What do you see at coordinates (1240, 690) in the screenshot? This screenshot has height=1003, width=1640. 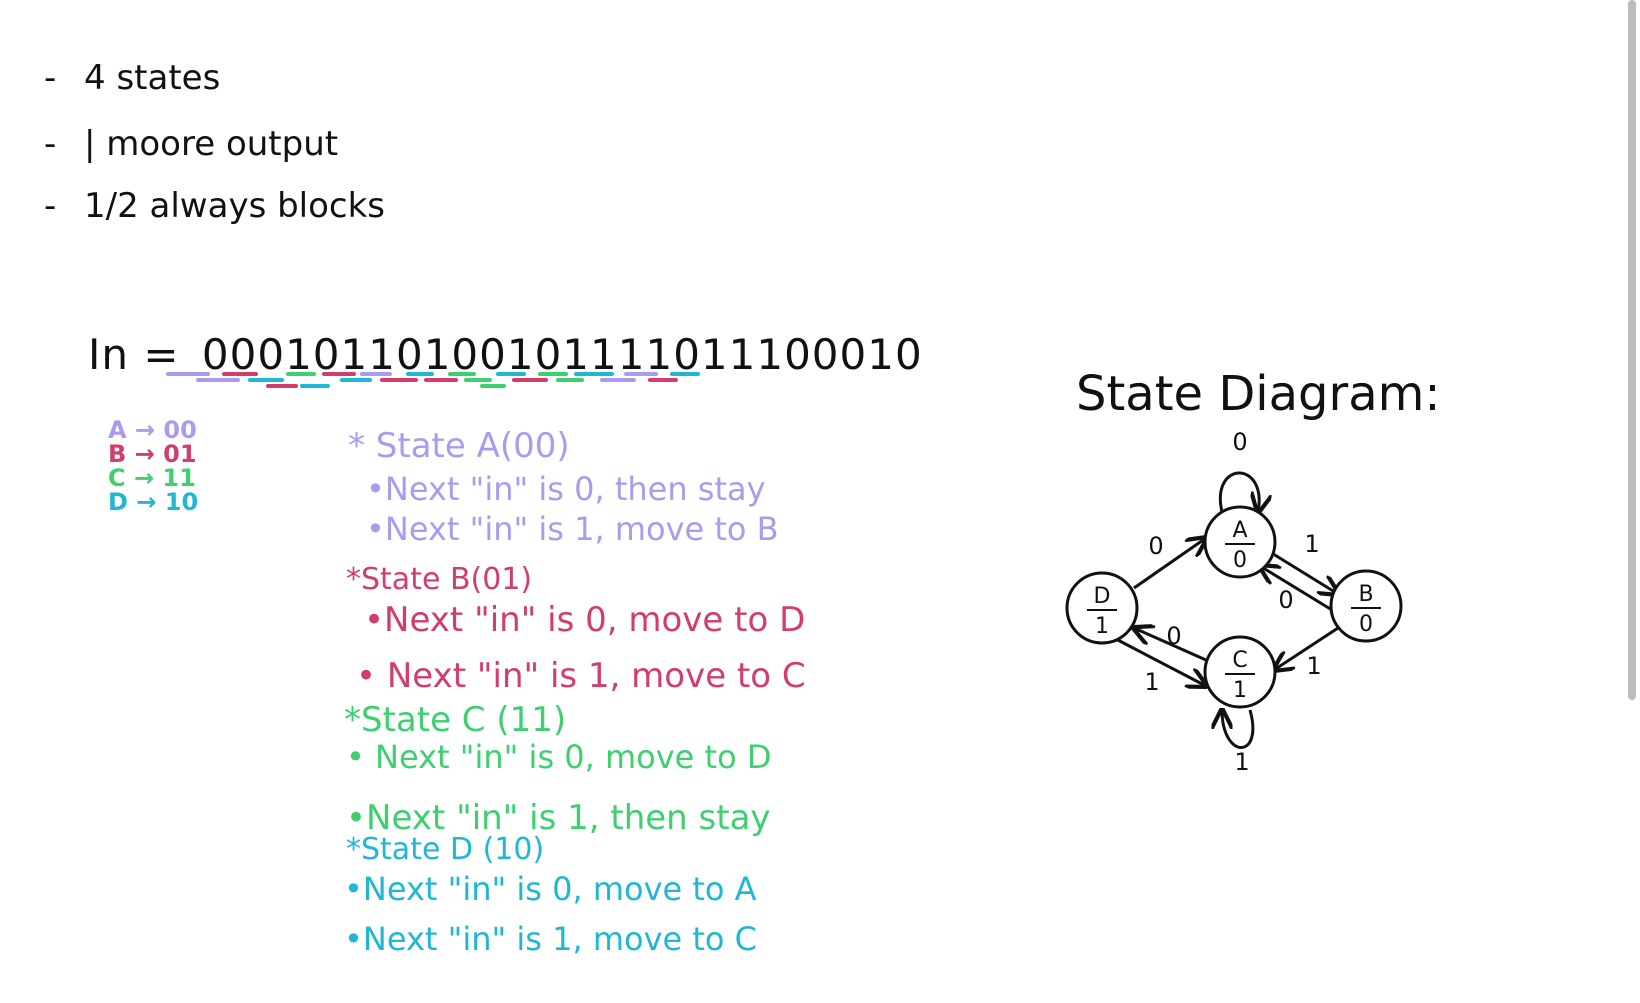 I see `node-c-output: 1` at bounding box center [1240, 690].